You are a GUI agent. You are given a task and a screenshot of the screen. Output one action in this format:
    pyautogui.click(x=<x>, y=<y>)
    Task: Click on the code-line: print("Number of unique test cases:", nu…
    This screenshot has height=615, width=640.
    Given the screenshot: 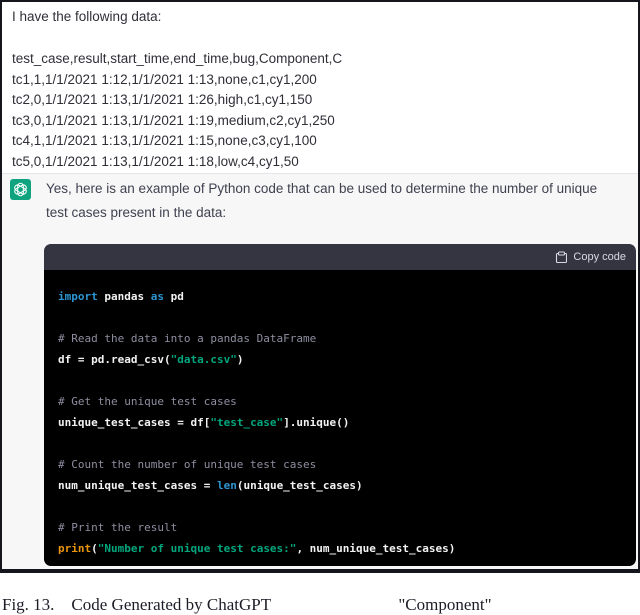 What is the action you would take?
    pyautogui.click(x=257, y=548)
    